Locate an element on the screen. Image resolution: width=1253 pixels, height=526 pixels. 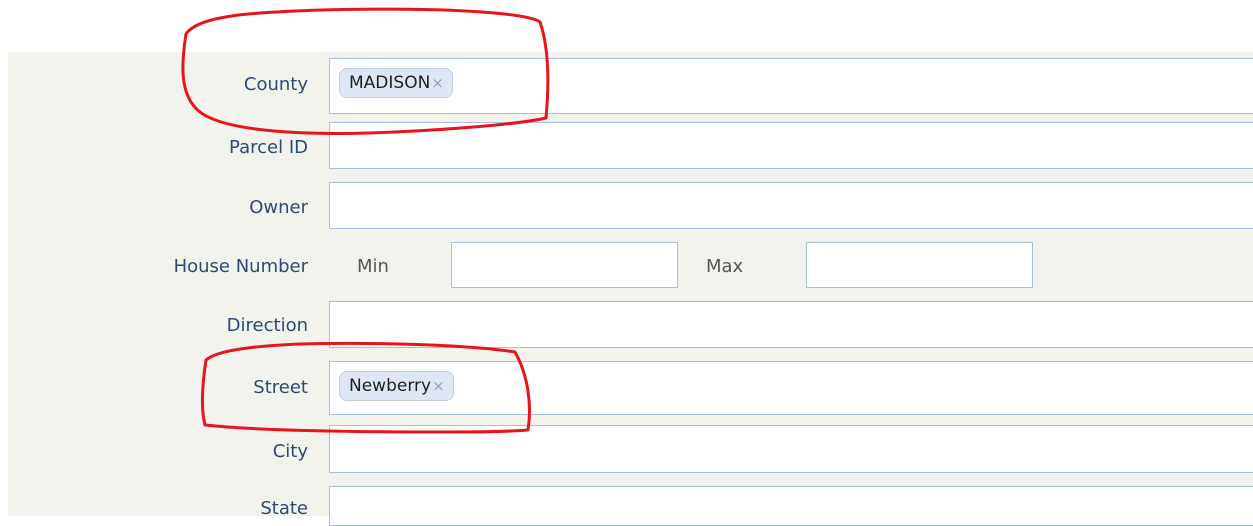
street-tag: Newberry × is located at coordinates (396, 386).